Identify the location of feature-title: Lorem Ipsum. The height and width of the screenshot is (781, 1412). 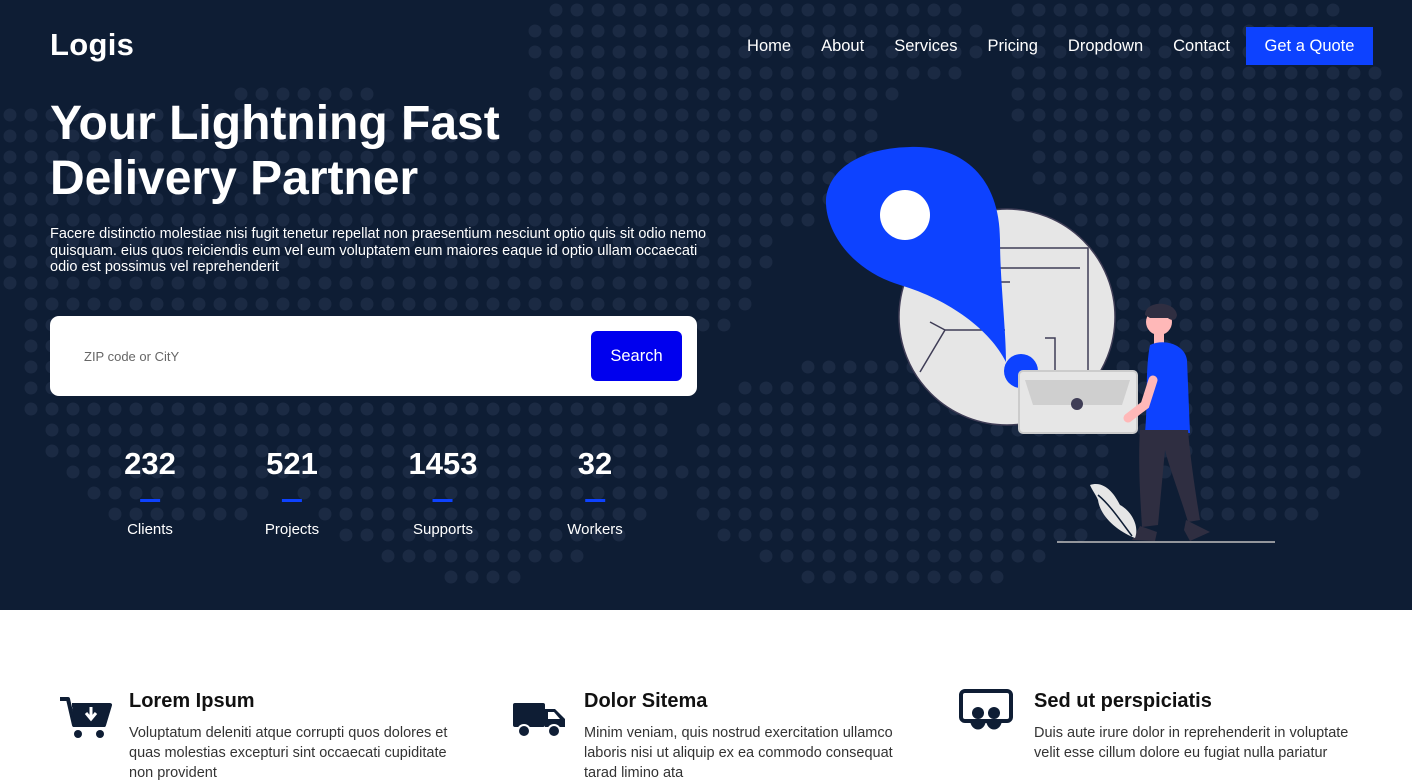
(192, 701).